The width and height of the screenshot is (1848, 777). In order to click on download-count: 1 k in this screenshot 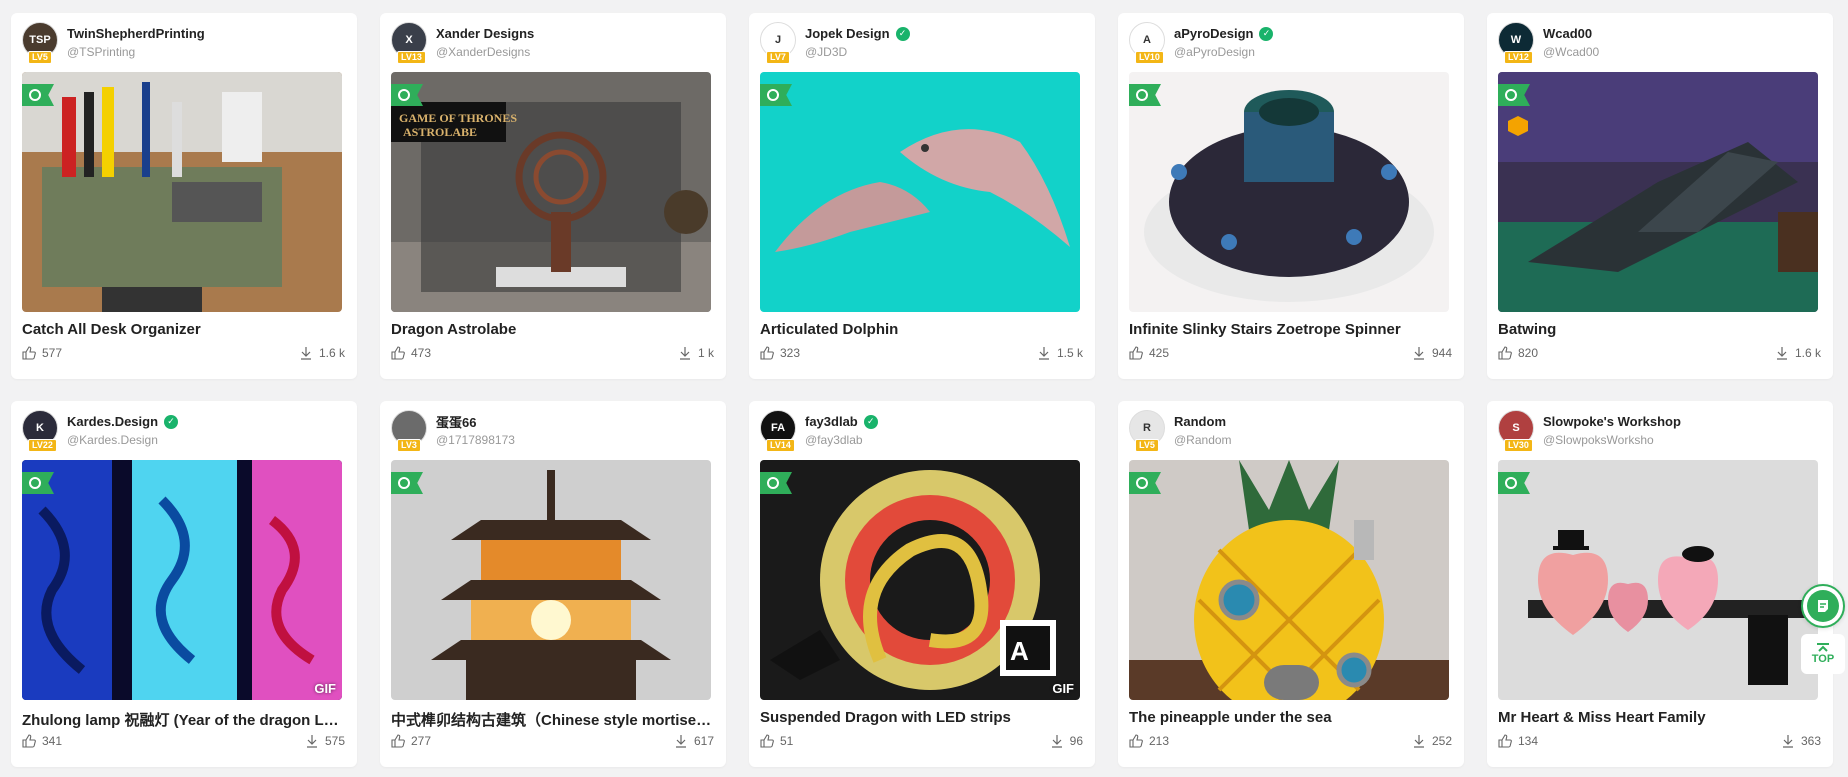, I will do `click(705, 353)`.